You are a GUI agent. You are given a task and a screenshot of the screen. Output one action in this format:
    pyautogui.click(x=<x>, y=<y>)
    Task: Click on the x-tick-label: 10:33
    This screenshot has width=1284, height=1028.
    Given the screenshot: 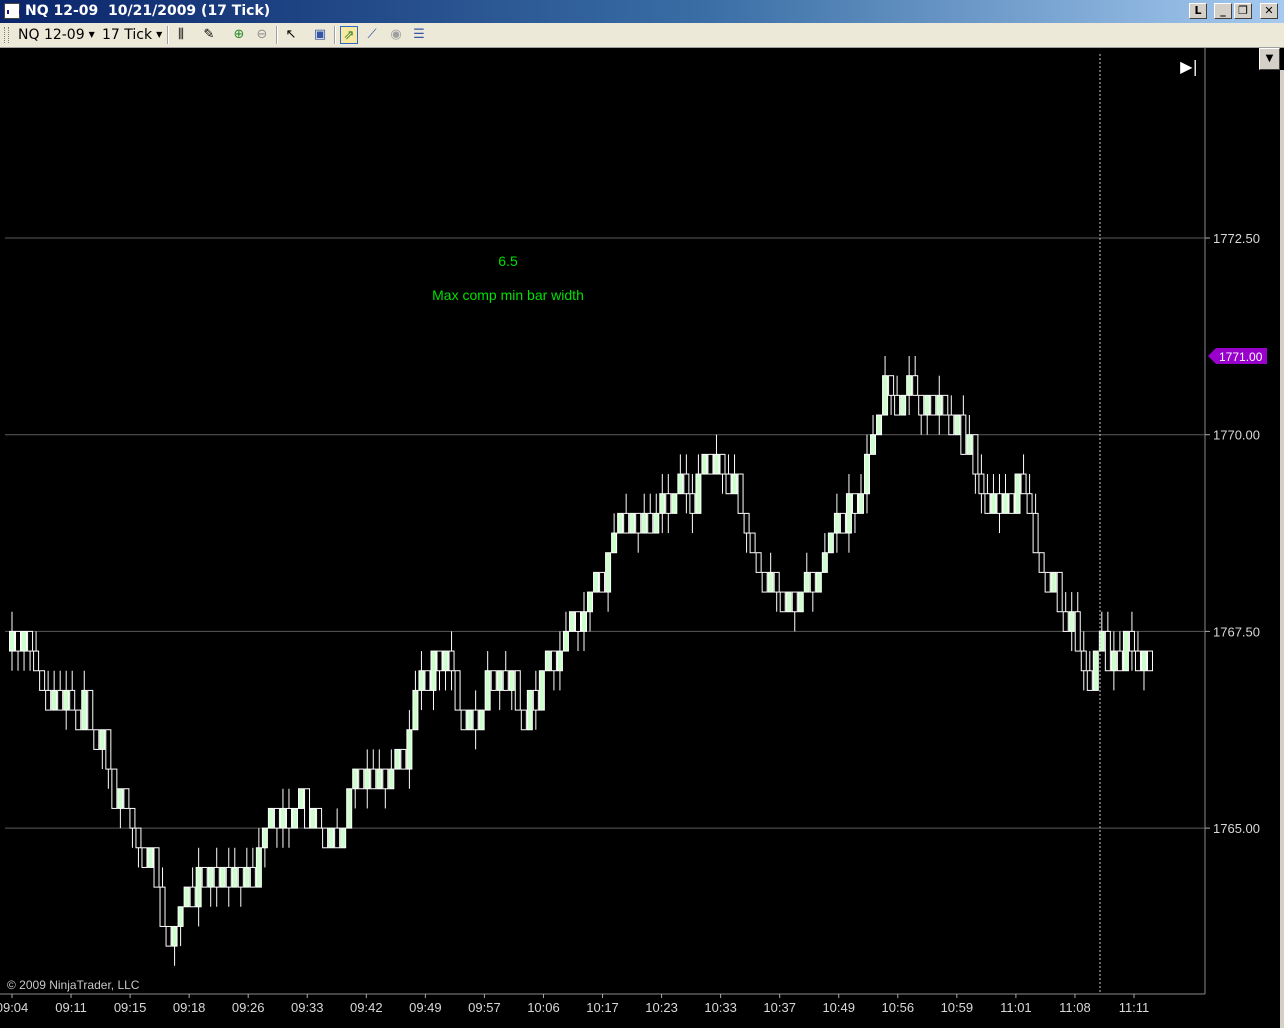 What is the action you would take?
    pyautogui.click(x=720, y=1007)
    